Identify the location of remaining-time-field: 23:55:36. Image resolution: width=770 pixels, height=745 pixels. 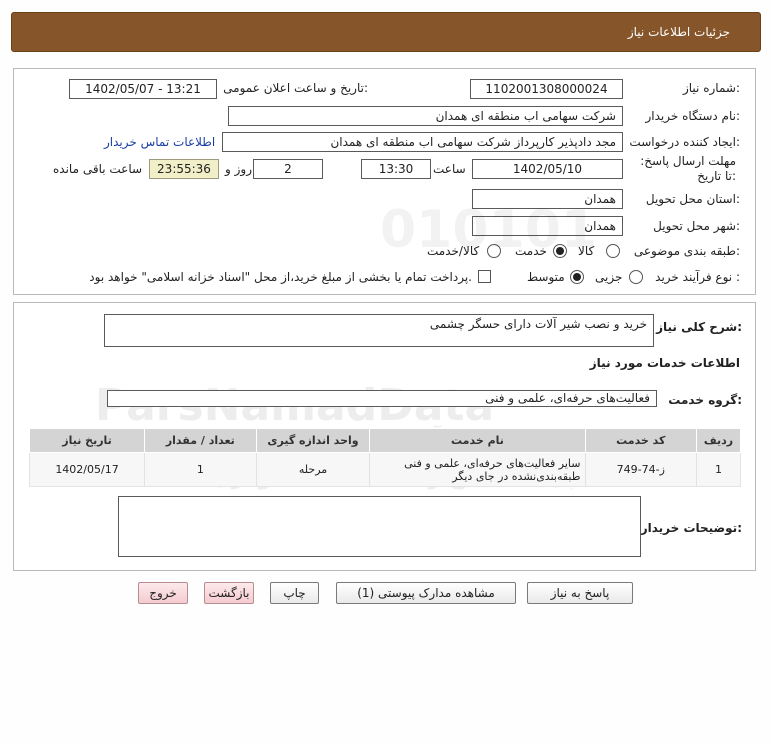
(184, 169).